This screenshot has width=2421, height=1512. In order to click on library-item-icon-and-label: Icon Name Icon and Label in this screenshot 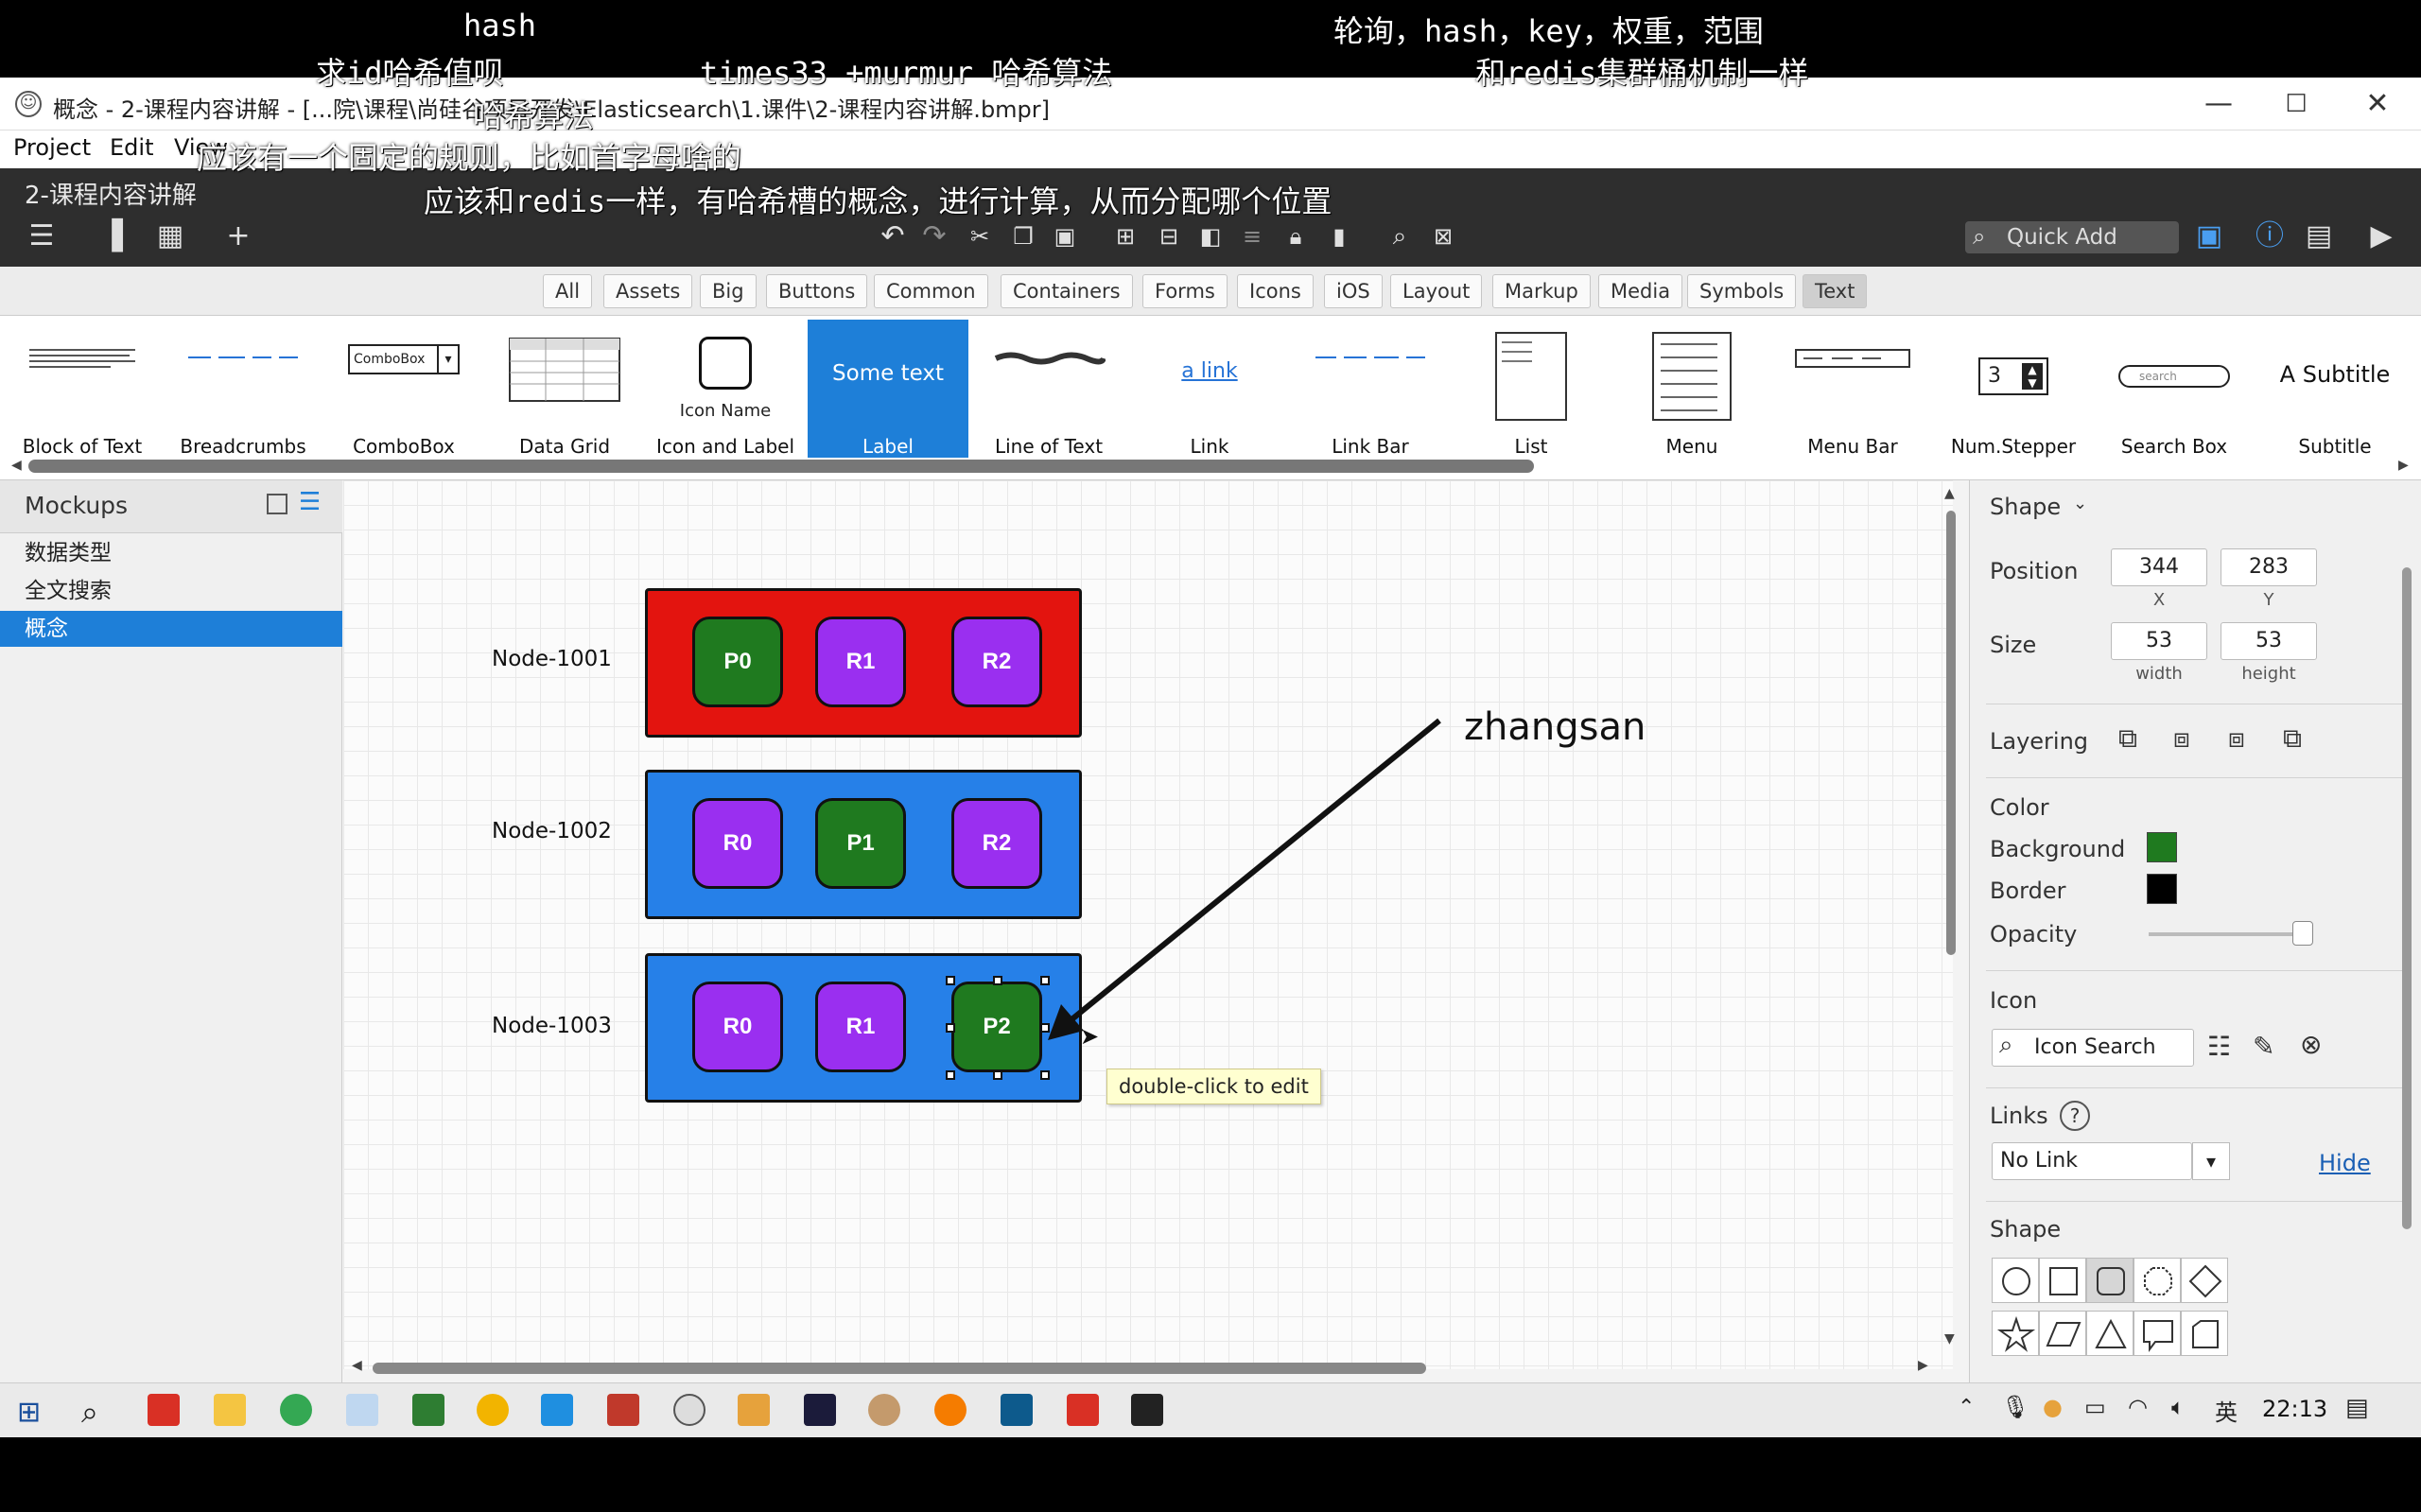, I will do `click(725, 389)`.